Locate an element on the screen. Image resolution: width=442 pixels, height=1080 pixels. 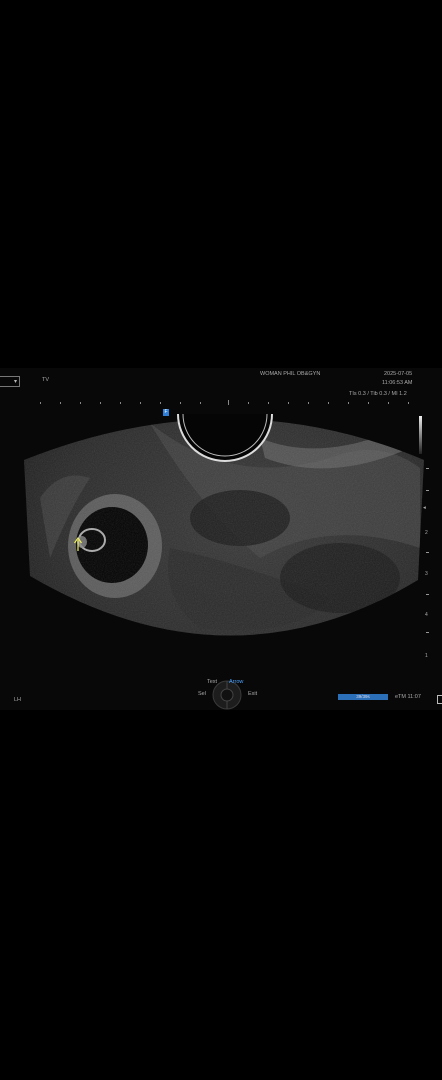
focus-marker: F is located at coordinates (166, 412).